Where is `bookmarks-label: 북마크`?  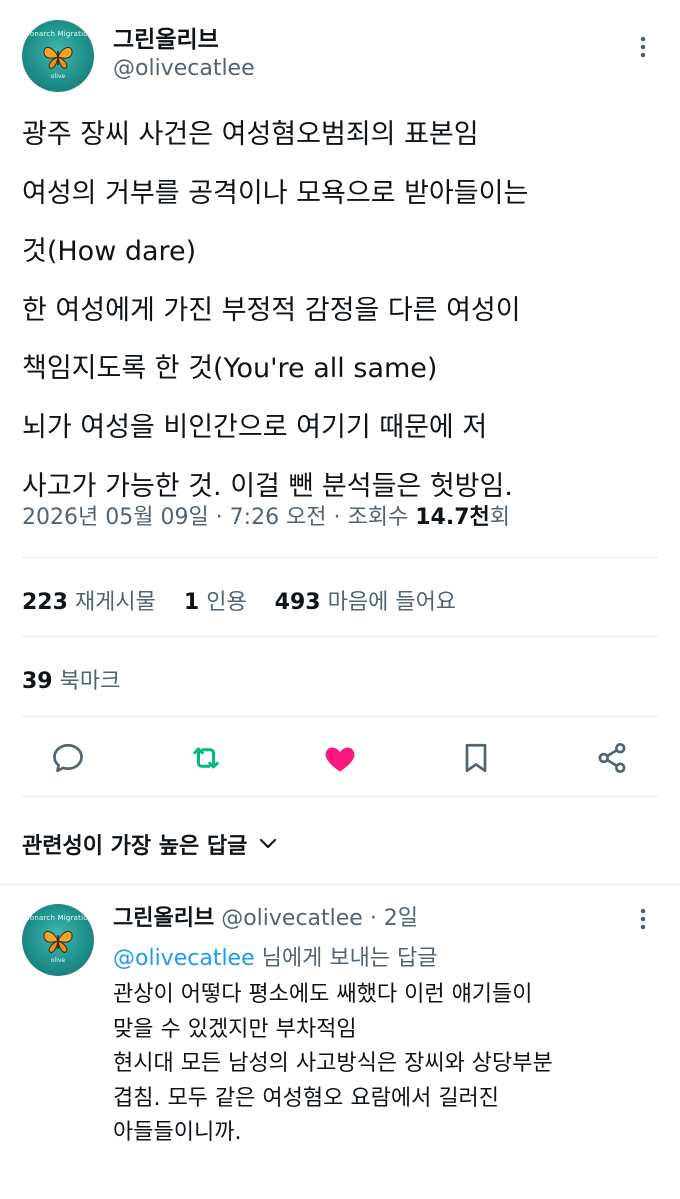 bookmarks-label: 북마크 is located at coordinates (90, 681).